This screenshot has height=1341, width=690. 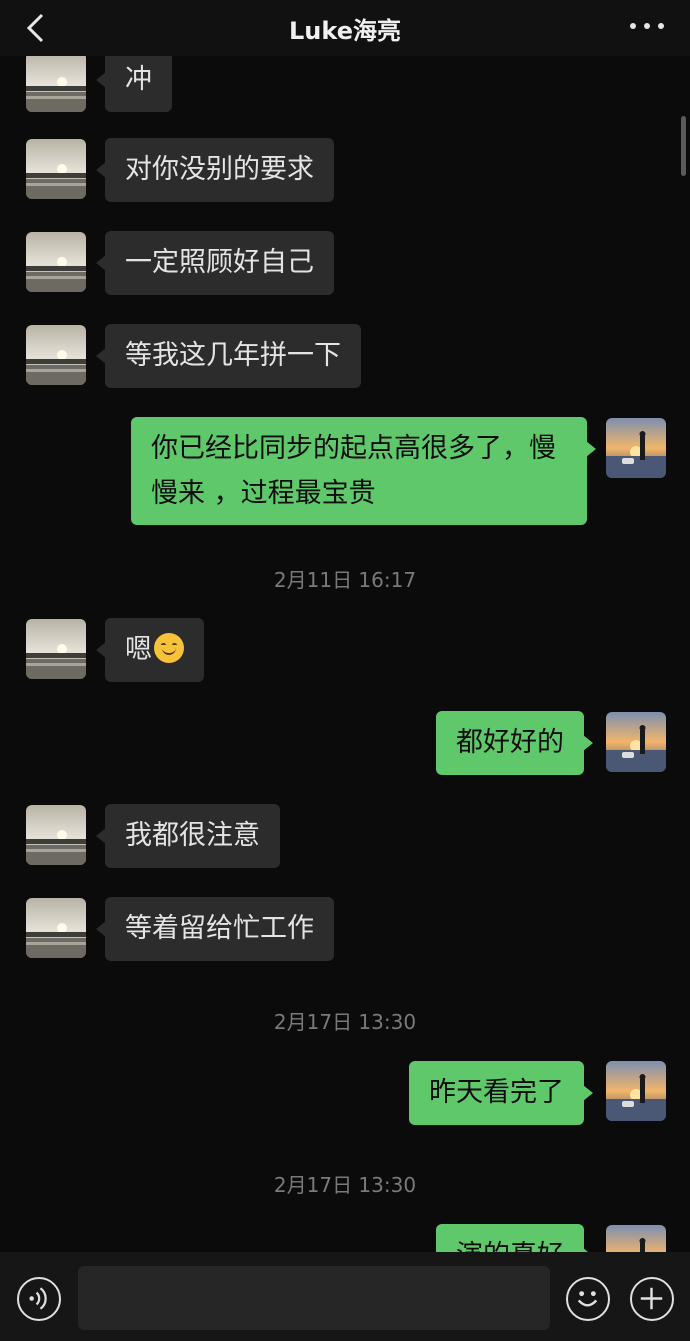 I want to click on plus-icon, so click(x=652, y=1299).